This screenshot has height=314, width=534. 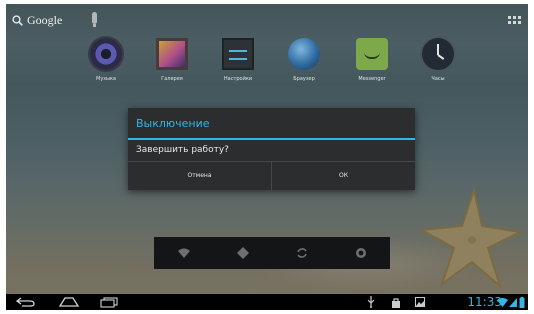 I want to click on system-nav-bar: 11:33, so click(x=267, y=302).